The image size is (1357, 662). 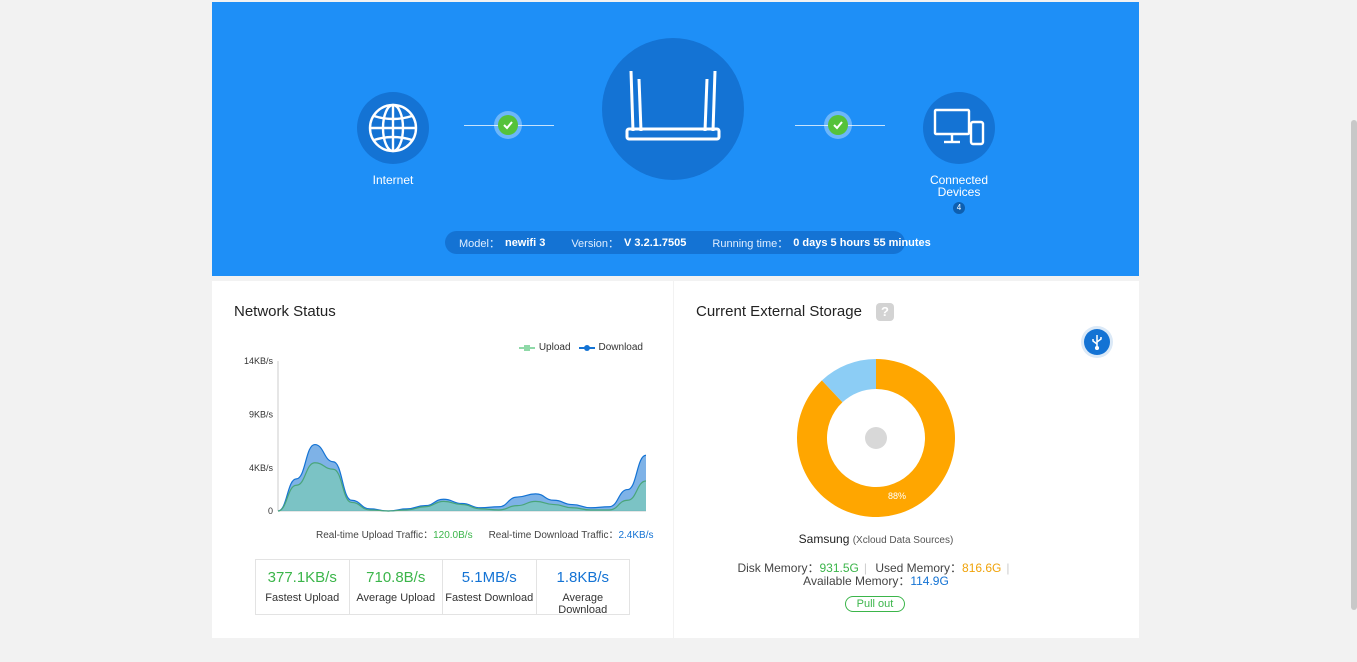 What do you see at coordinates (959, 208) in the screenshot?
I see `device-count-badge: 4` at bounding box center [959, 208].